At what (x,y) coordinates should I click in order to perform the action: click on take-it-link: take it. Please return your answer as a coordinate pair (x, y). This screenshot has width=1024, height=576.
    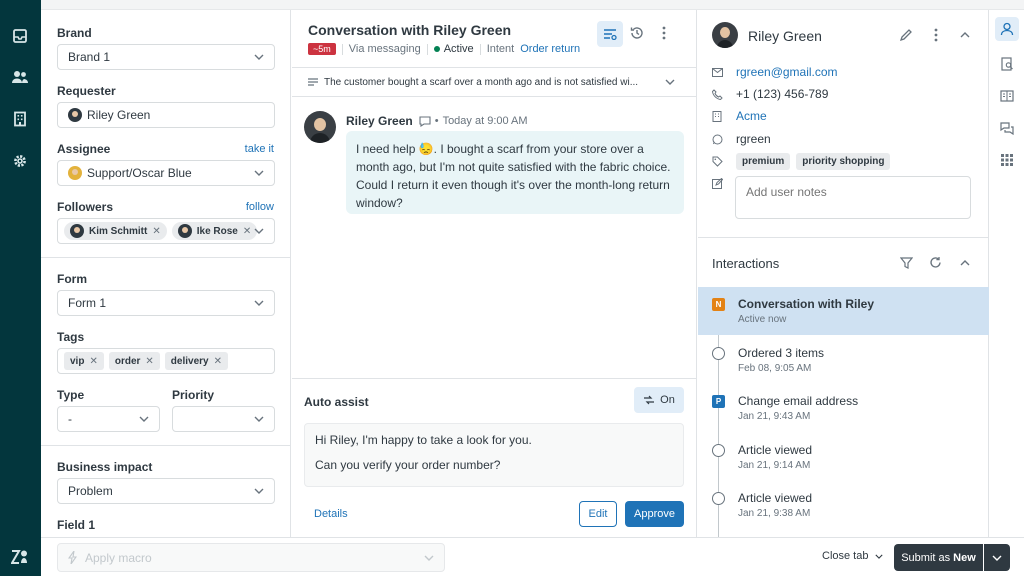
    Looking at the image, I should click on (259, 149).